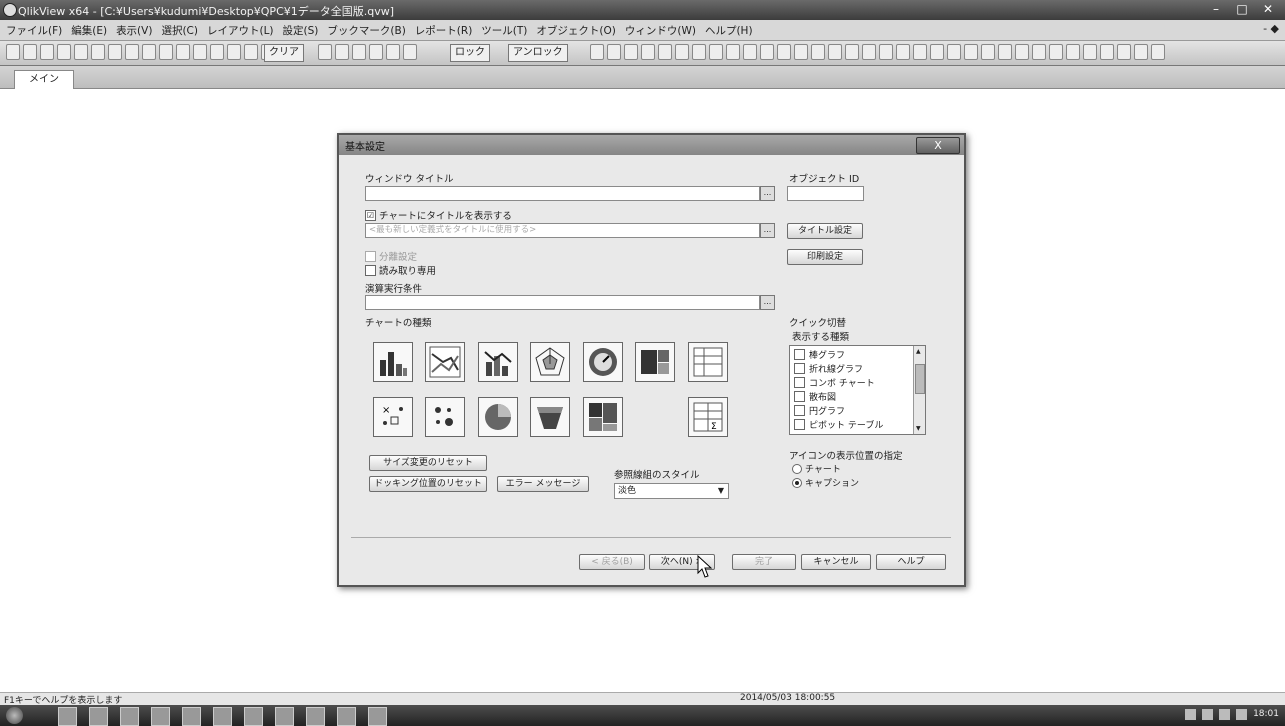 The height and width of the screenshot is (726, 1285). What do you see at coordinates (655, 362) in the screenshot?
I see `block-chart-type-icon` at bounding box center [655, 362].